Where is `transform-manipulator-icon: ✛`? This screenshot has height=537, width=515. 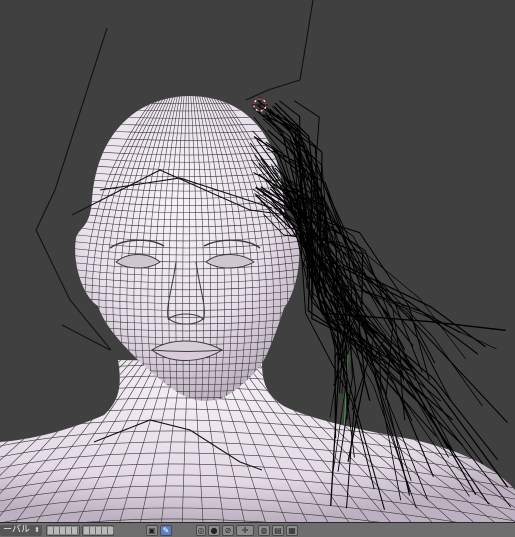 transform-manipulator-icon: ✛ is located at coordinates (245, 530).